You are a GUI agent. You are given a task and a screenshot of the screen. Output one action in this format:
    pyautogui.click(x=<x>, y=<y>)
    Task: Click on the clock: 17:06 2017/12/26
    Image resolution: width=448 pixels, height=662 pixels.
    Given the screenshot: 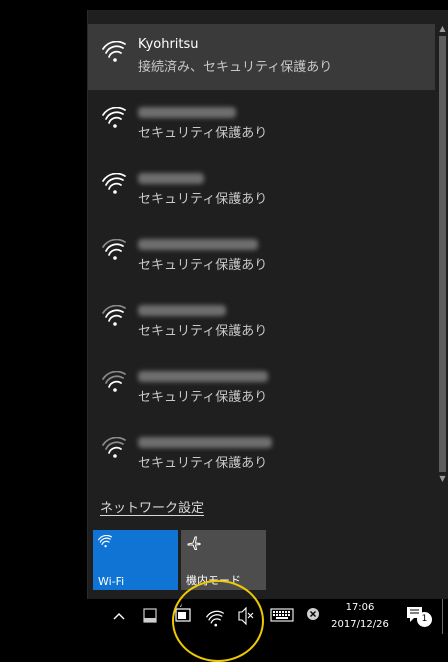 What is the action you would take?
    pyautogui.click(x=360, y=616)
    